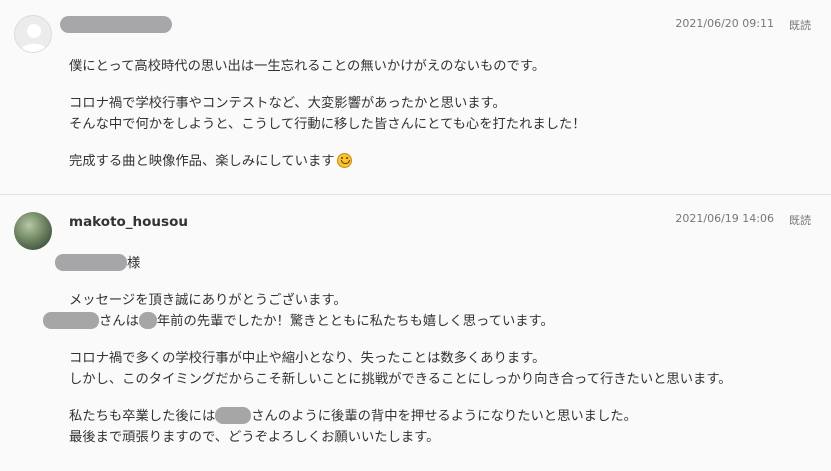  What do you see at coordinates (119, 321) in the screenshot?
I see `message-text: さんは` at bounding box center [119, 321].